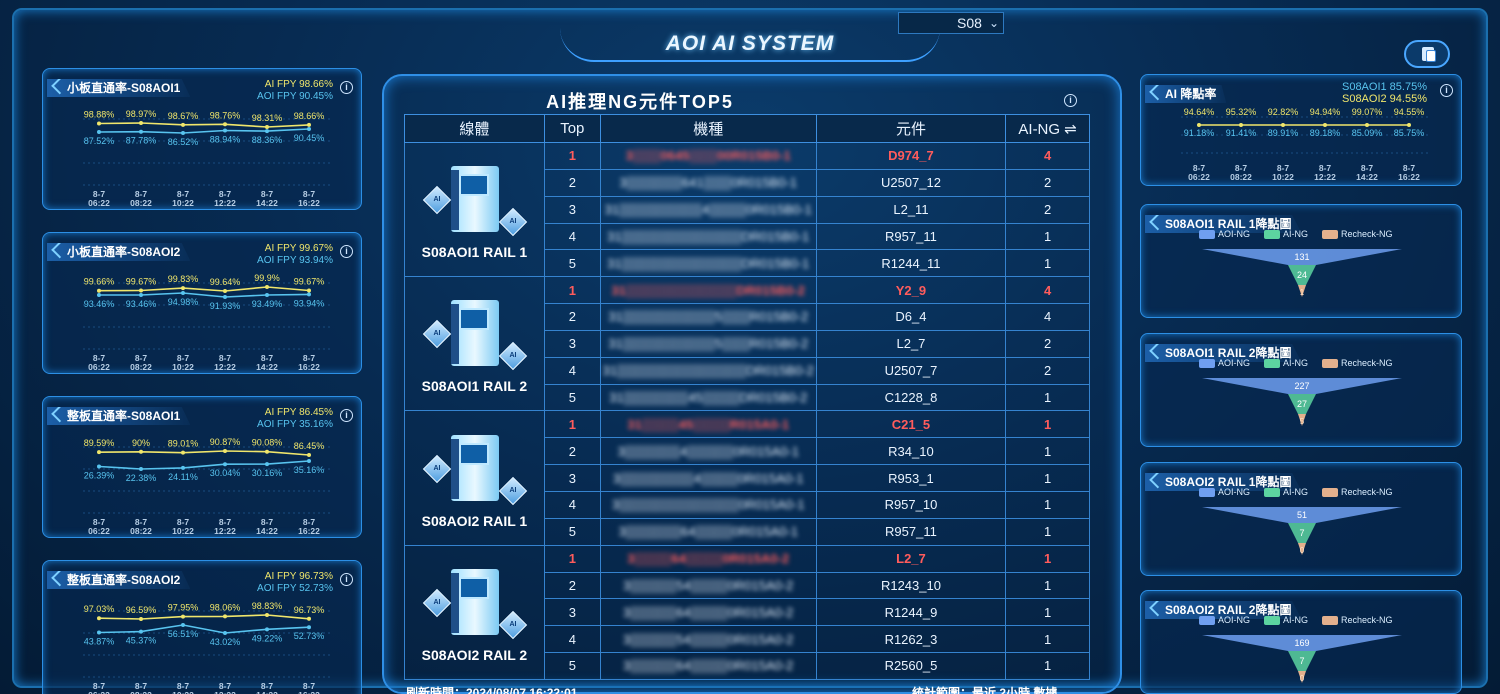 The image size is (1500, 694). Describe the element at coordinates (1302, 678) in the screenshot. I see `recheck-ng-value: 0` at that location.